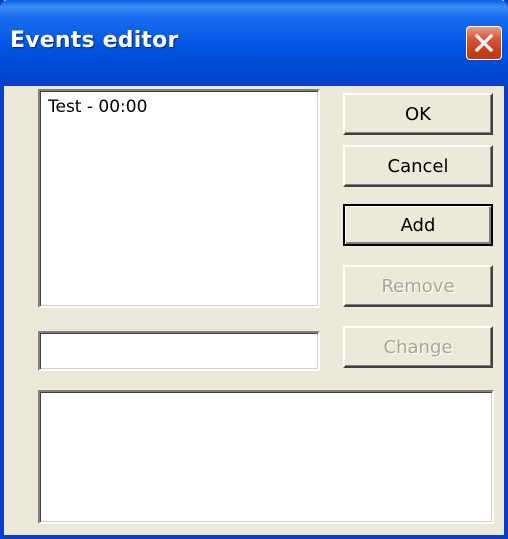 This screenshot has width=508, height=539. What do you see at coordinates (418, 114) in the screenshot?
I see `ok-button: OK` at bounding box center [418, 114].